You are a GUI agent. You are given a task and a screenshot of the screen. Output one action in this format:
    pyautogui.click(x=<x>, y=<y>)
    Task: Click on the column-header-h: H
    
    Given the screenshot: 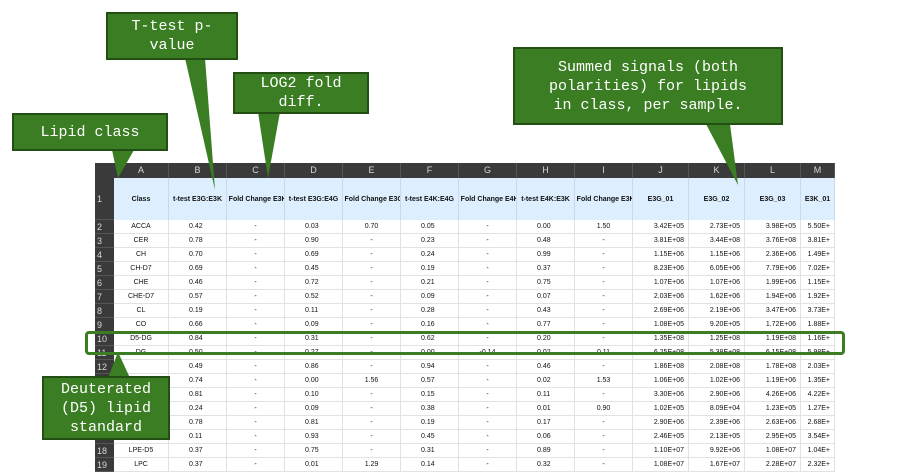 What is the action you would take?
    pyautogui.click(x=546, y=170)
    